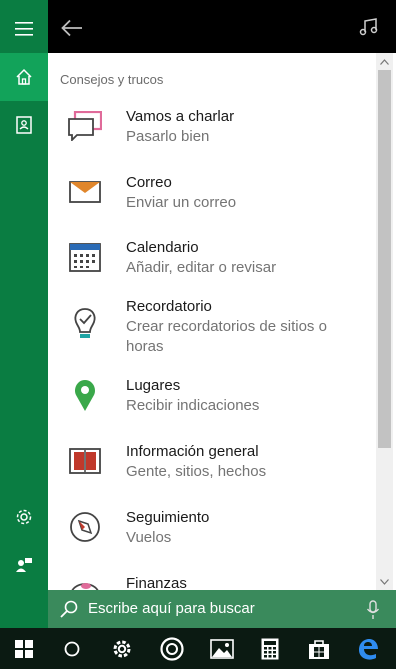 This screenshot has height=669, width=396. What do you see at coordinates (156, 582) in the screenshot?
I see `item-title: Finanzas` at bounding box center [156, 582].